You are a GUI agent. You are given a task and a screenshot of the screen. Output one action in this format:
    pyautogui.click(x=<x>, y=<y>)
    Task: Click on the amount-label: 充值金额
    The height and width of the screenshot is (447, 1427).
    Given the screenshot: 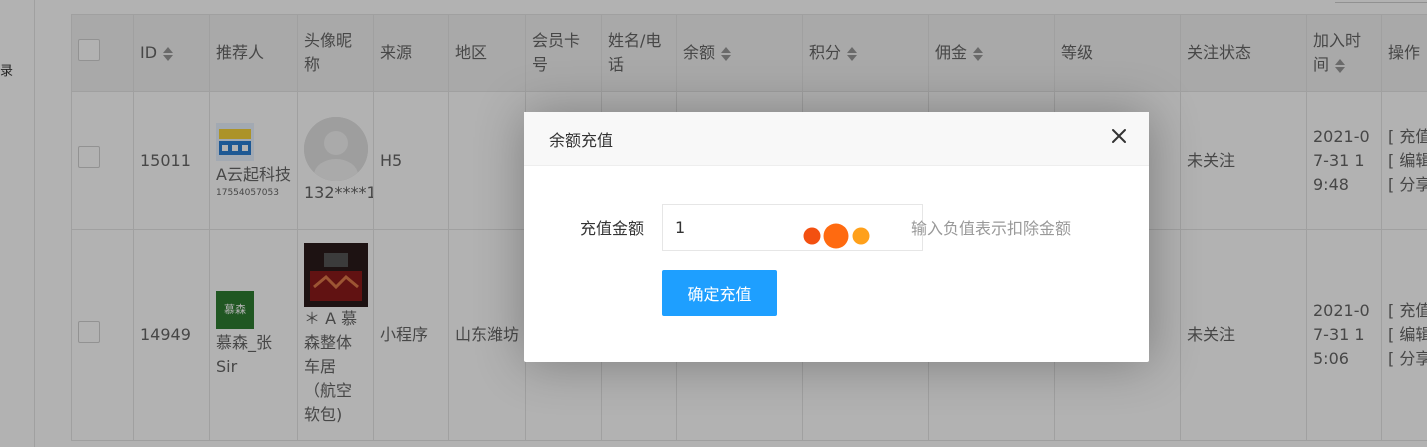 What is the action you would take?
    pyautogui.click(x=611, y=228)
    